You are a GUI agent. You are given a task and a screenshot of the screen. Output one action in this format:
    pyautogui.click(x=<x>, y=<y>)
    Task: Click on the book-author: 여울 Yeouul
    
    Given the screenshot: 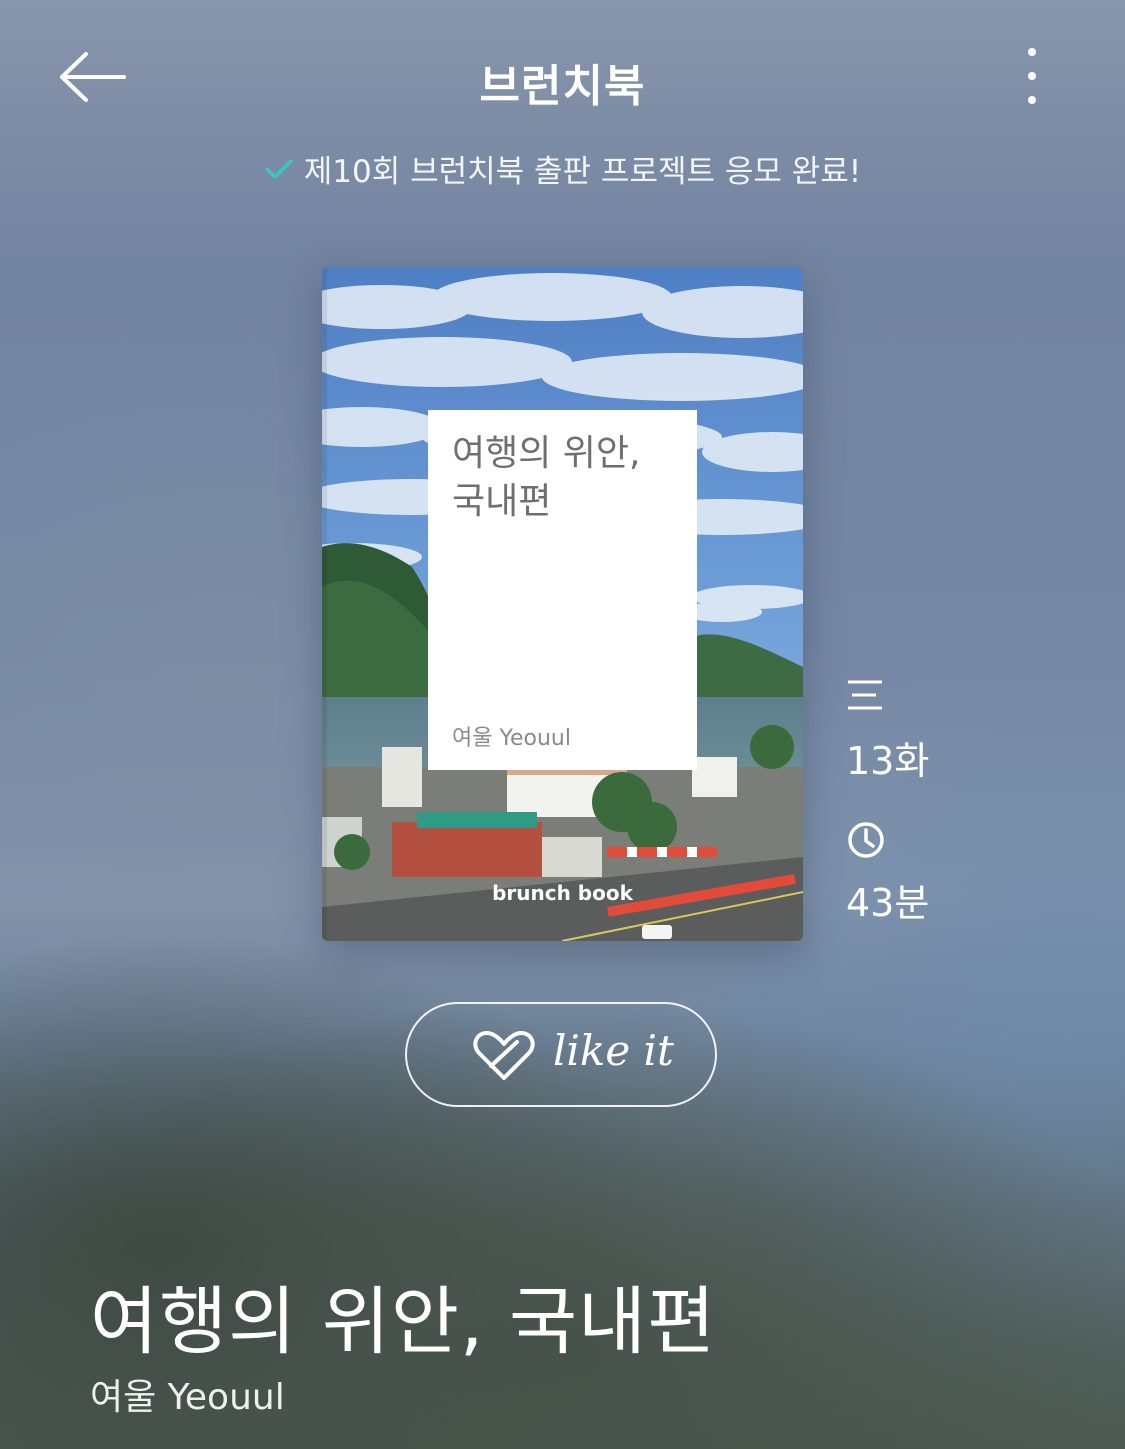 What is the action you would take?
    pyautogui.click(x=187, y=1394)
    